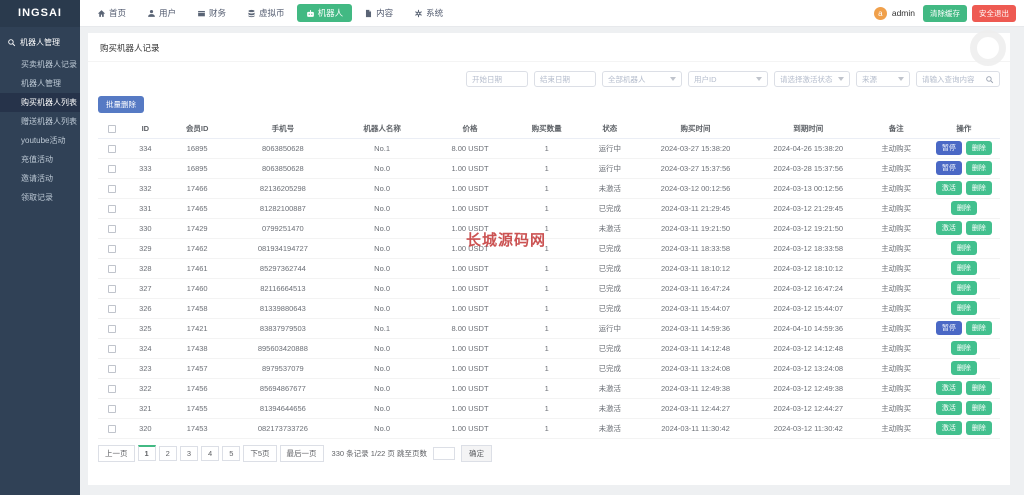 The width and height of the screenshot is (1024, 495). What do you see at coordinates (610, 228) in the screenshot?
I see `cell-status: 未激活` at bounding box center [610, 228].